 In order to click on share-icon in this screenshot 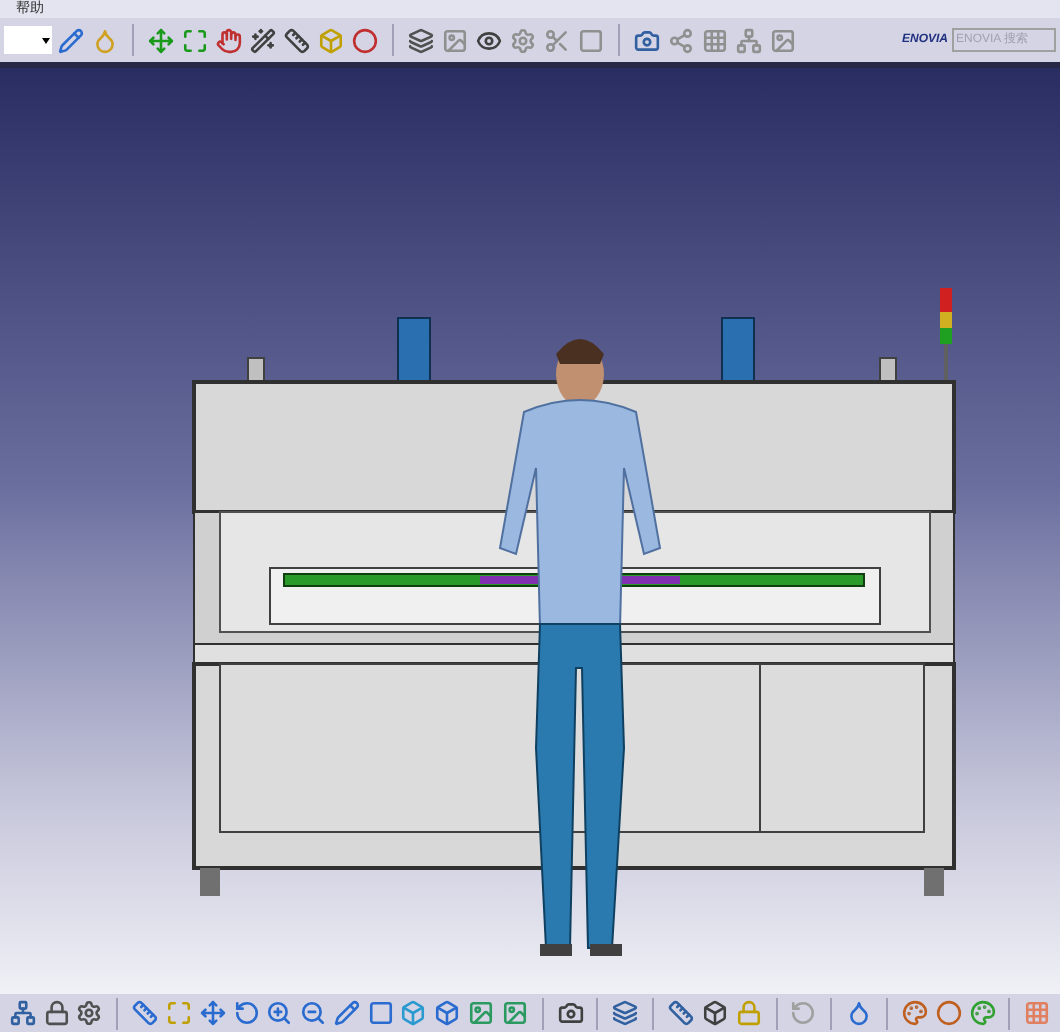, I will do `click(681, 40)`.